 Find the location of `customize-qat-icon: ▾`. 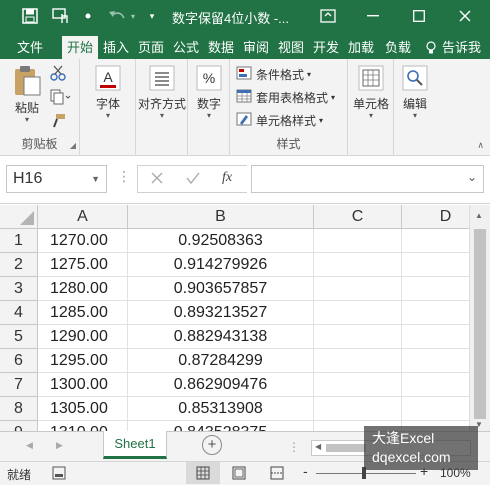

customize-qat-icon: ▾ is located at coordinates (152, 16).